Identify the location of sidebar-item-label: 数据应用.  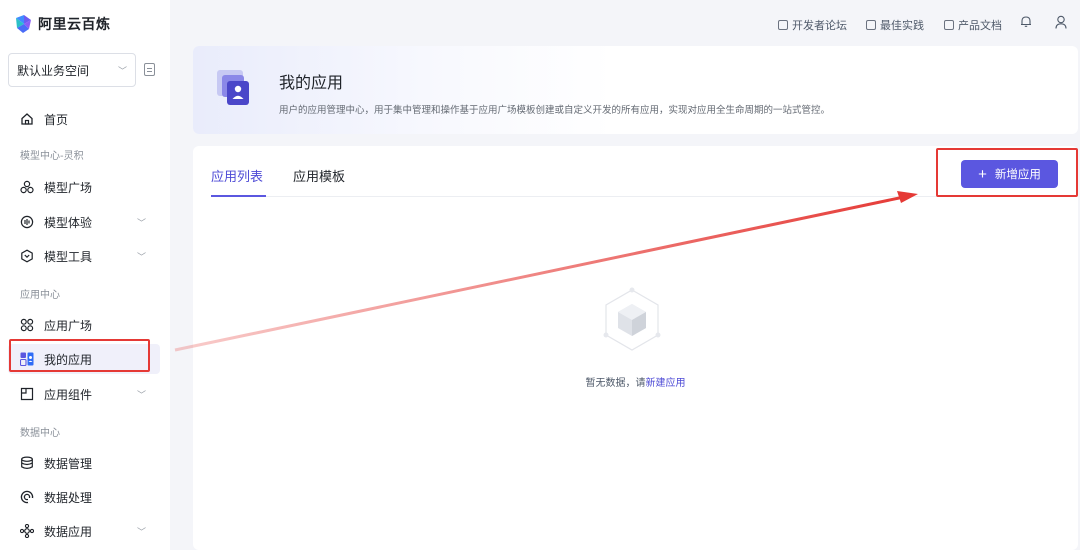
(68, 531).